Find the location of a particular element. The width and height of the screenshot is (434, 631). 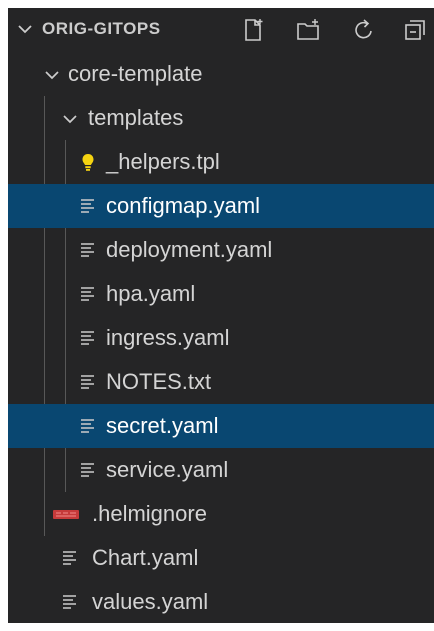

file-label: values.yaml is located at coordinates (150, 601).